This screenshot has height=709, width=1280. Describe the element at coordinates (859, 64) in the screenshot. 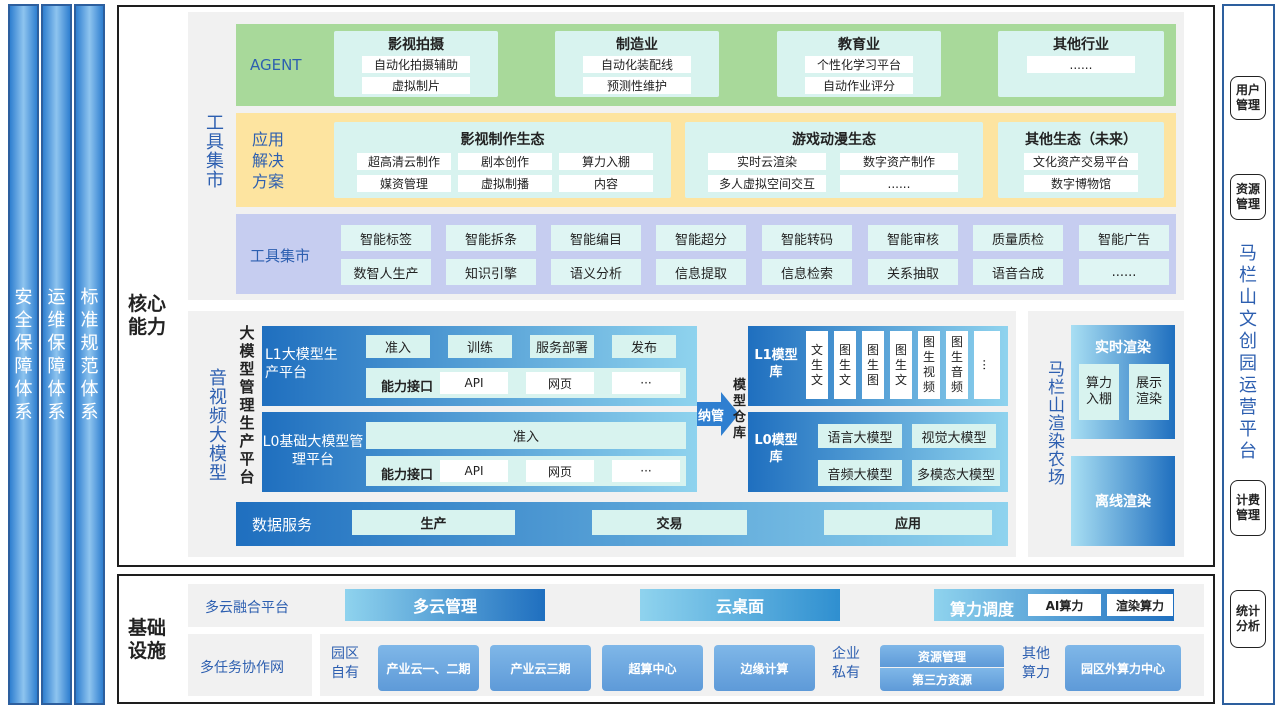

I see `agent-item: 个性化学习平台` at that location.